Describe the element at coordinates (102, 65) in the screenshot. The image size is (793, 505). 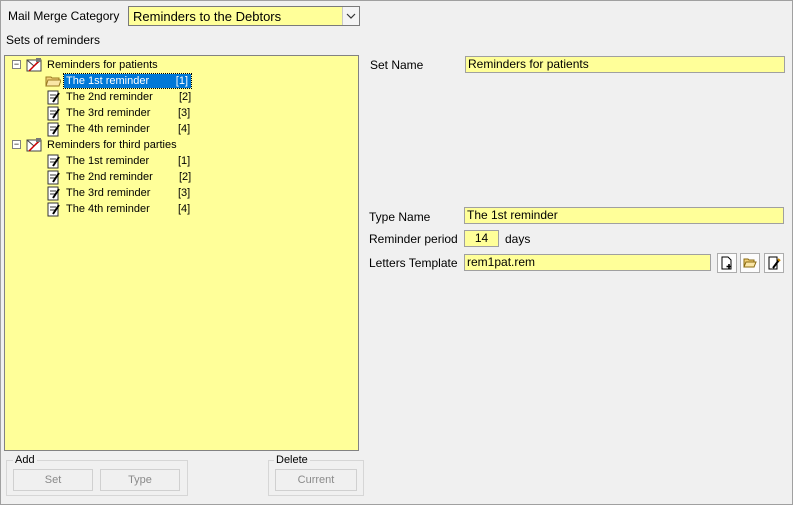
I see `tree-group-label: Reminders for patients` at that location.